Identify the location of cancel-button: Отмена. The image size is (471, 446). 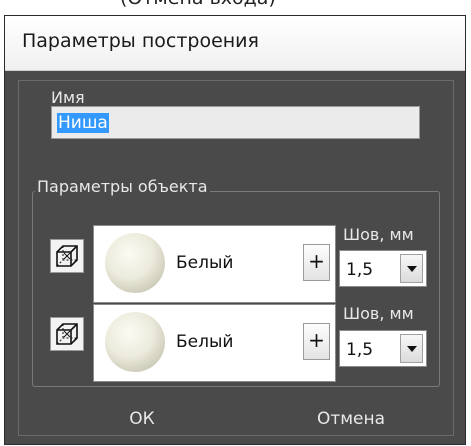
(351, 419).